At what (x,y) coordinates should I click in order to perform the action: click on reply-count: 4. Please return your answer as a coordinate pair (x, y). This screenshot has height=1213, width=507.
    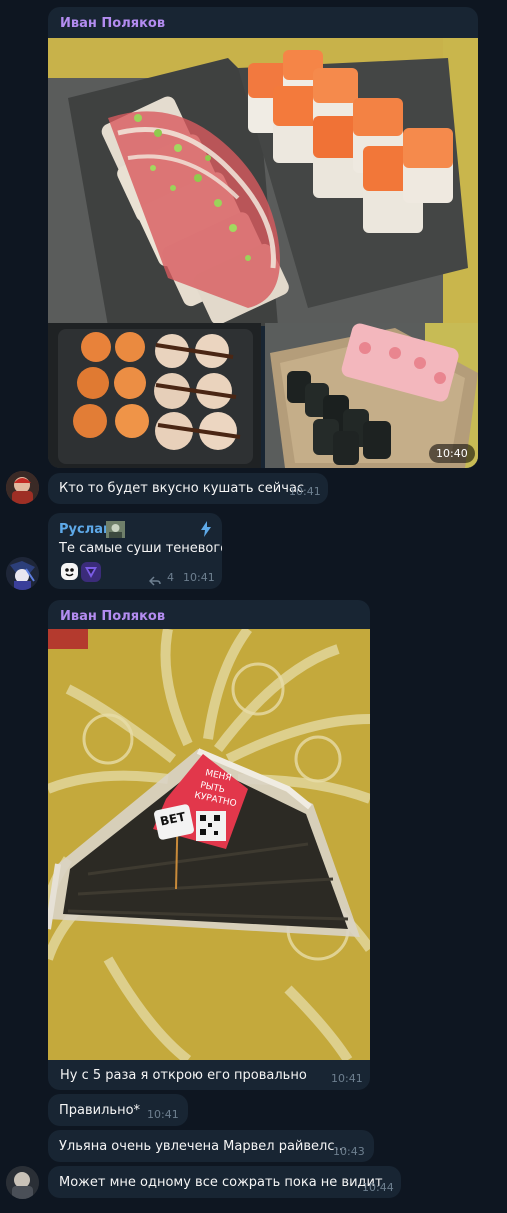
    Looking at the image, I should click on (170, 577).